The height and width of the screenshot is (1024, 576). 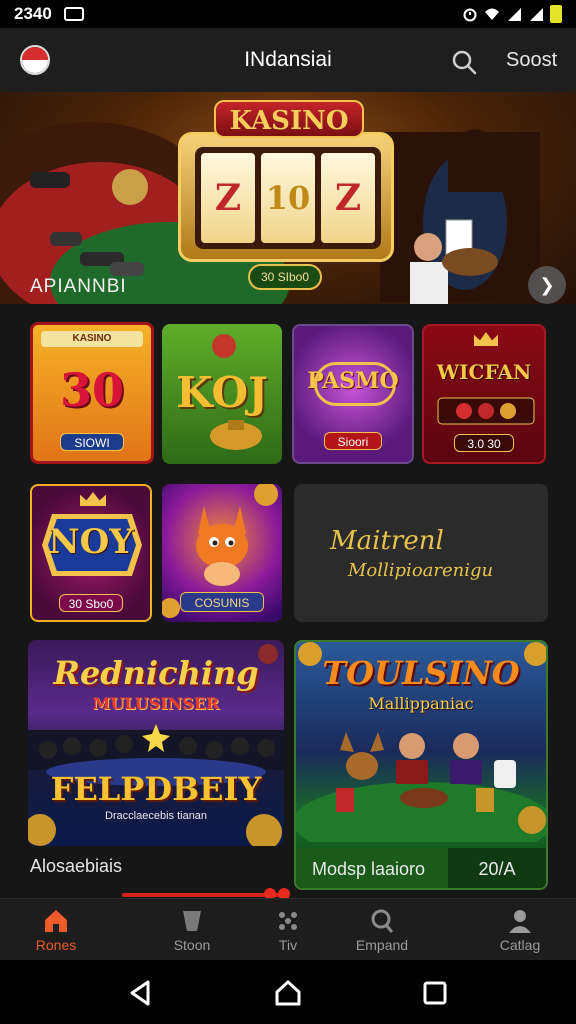 What do you see at coordinates (35, 60) in the screenshot?
I see `flag-icon` at bounding box center [35, 60].